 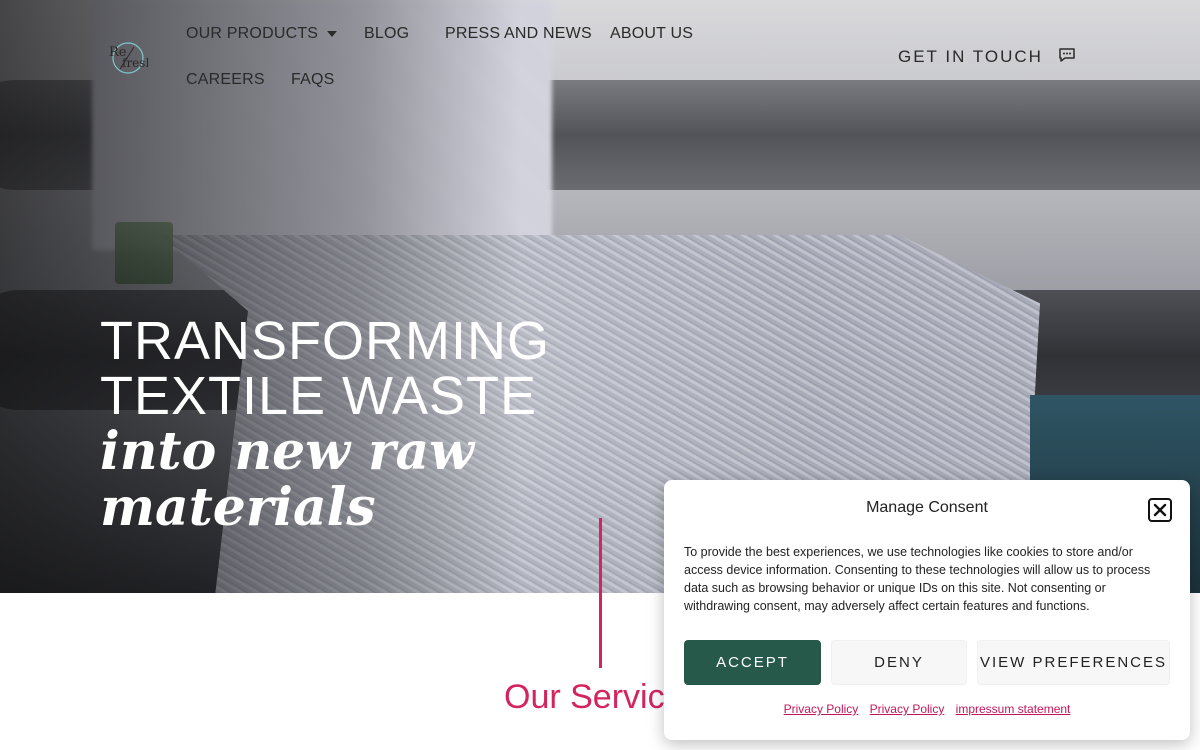 I want to click on logo-icon: Re fresh, so click(x=131, y=58).